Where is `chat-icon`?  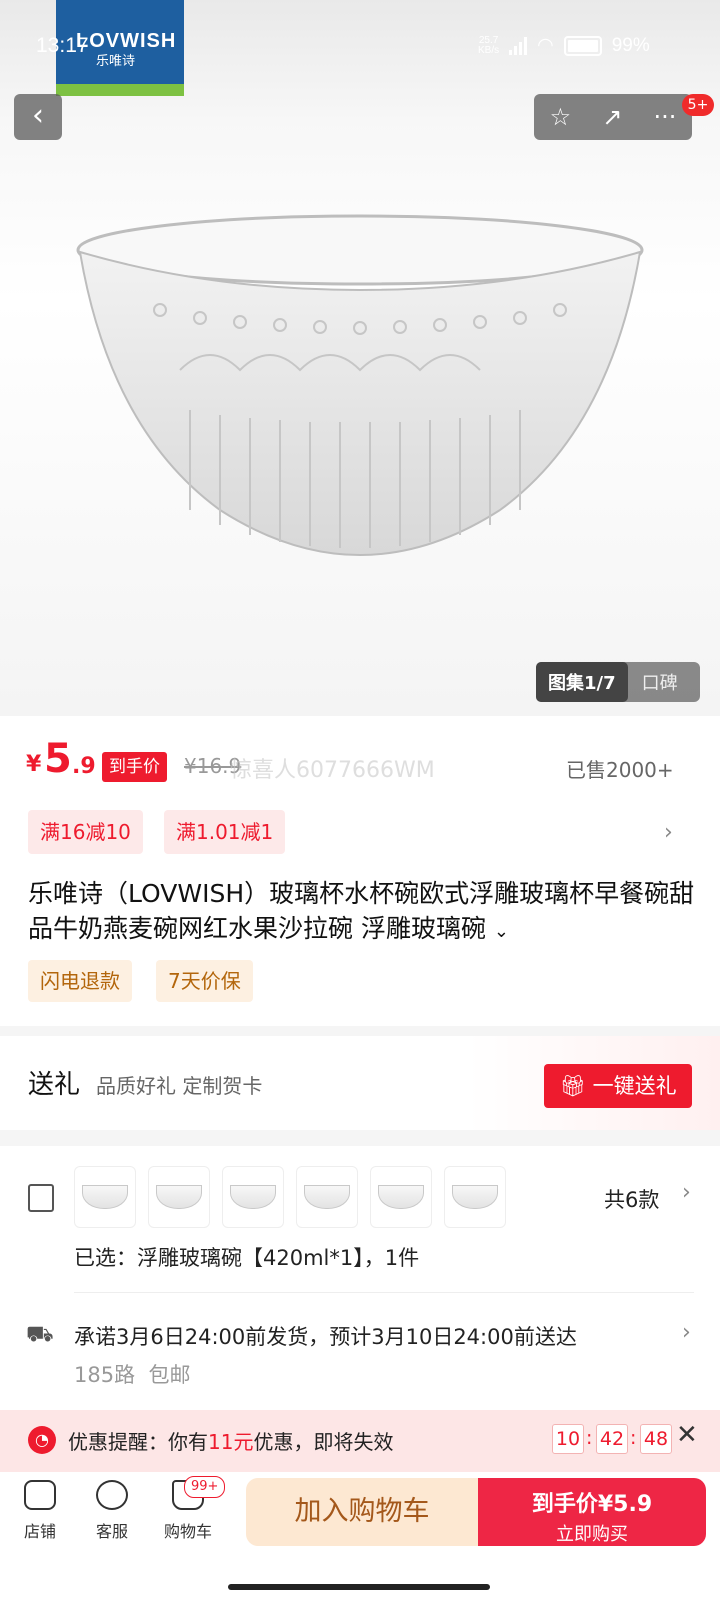 chat-icon is located at coordinates (112, 1495).